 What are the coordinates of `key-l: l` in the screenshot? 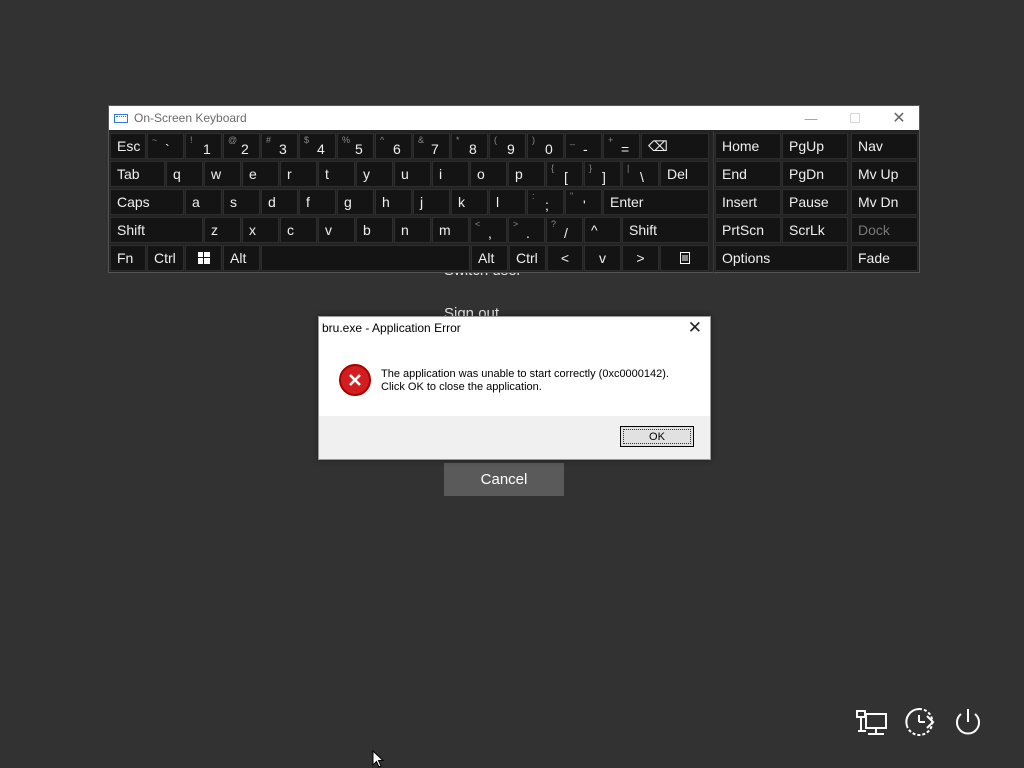 It's located at (507, 202).